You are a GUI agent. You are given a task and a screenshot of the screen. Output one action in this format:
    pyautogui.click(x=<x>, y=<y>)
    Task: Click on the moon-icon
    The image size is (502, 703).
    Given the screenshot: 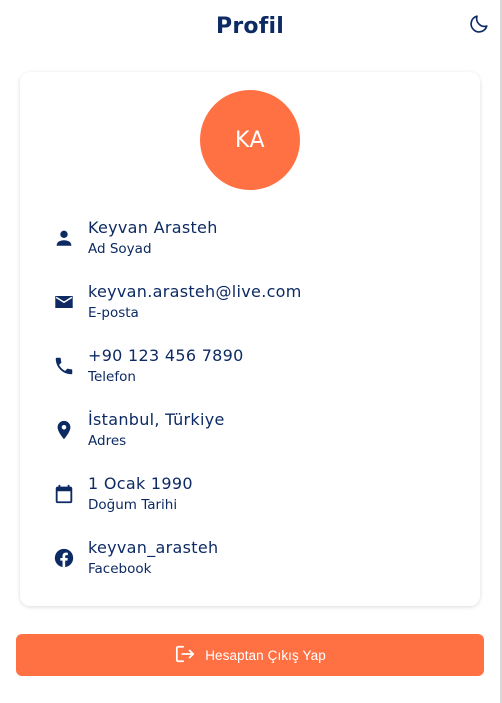 What is the action you would take?
    pyautogui.click(x=479, y=26)
    